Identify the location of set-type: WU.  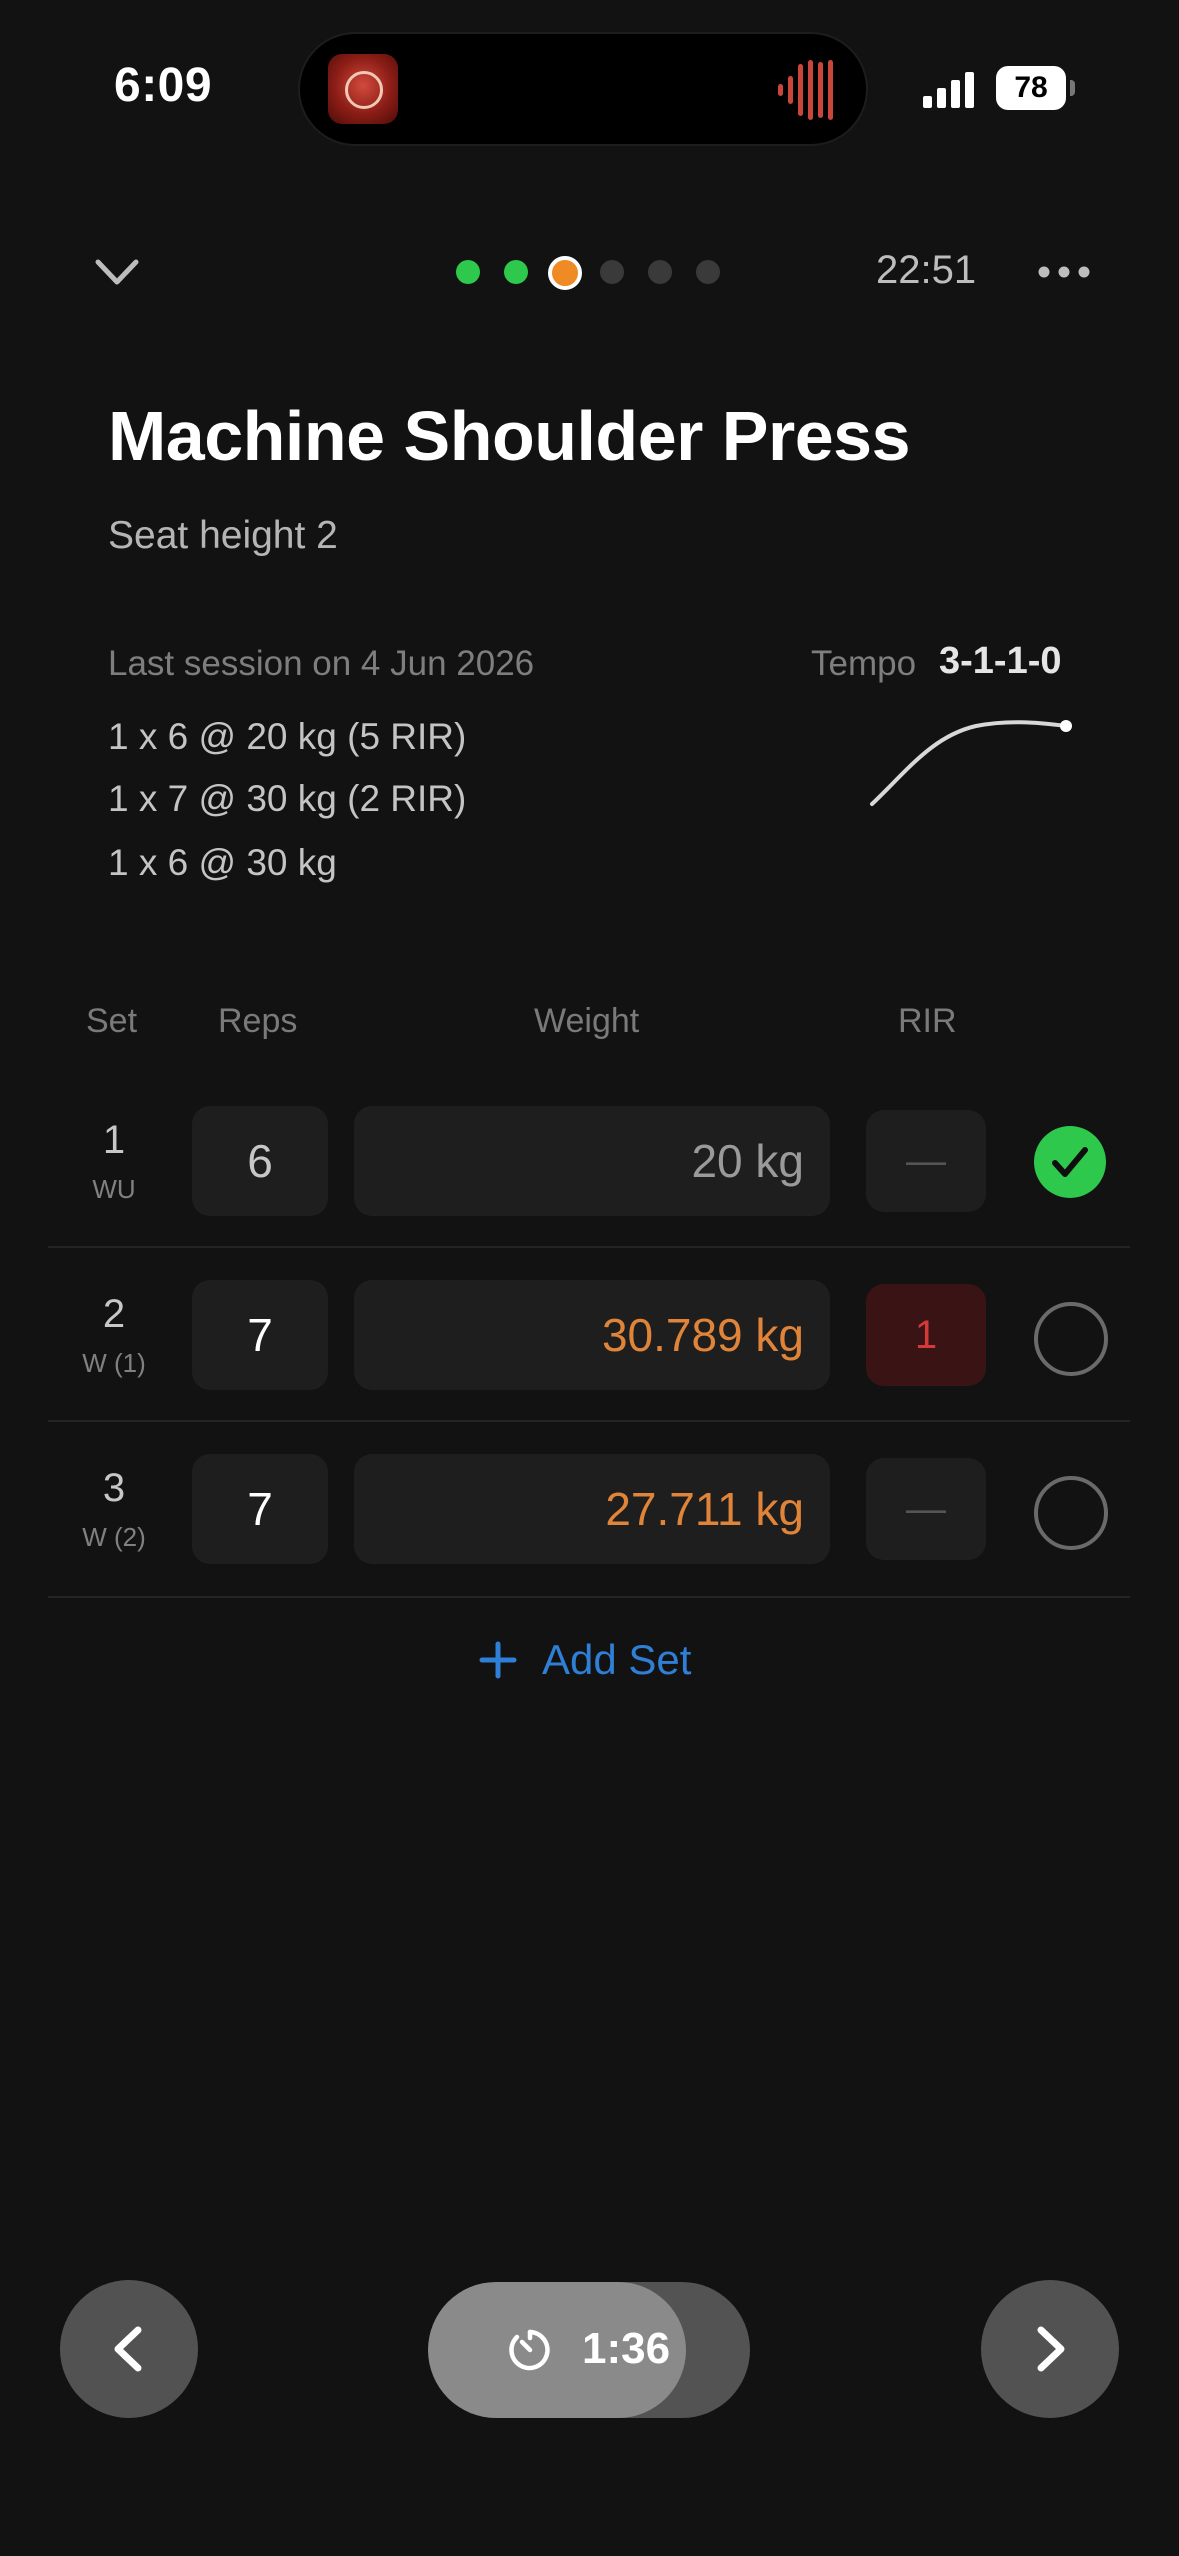
(114, 1189).